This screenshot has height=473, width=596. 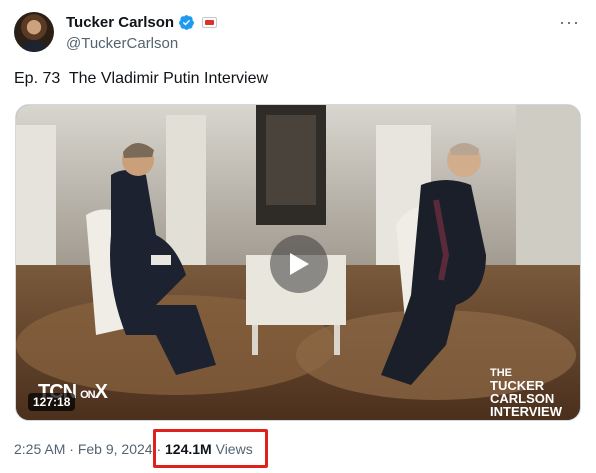 I want to click on tweet-text: Ep. 73 The Vladimir Putin Interview, so click(x=141, y=78).